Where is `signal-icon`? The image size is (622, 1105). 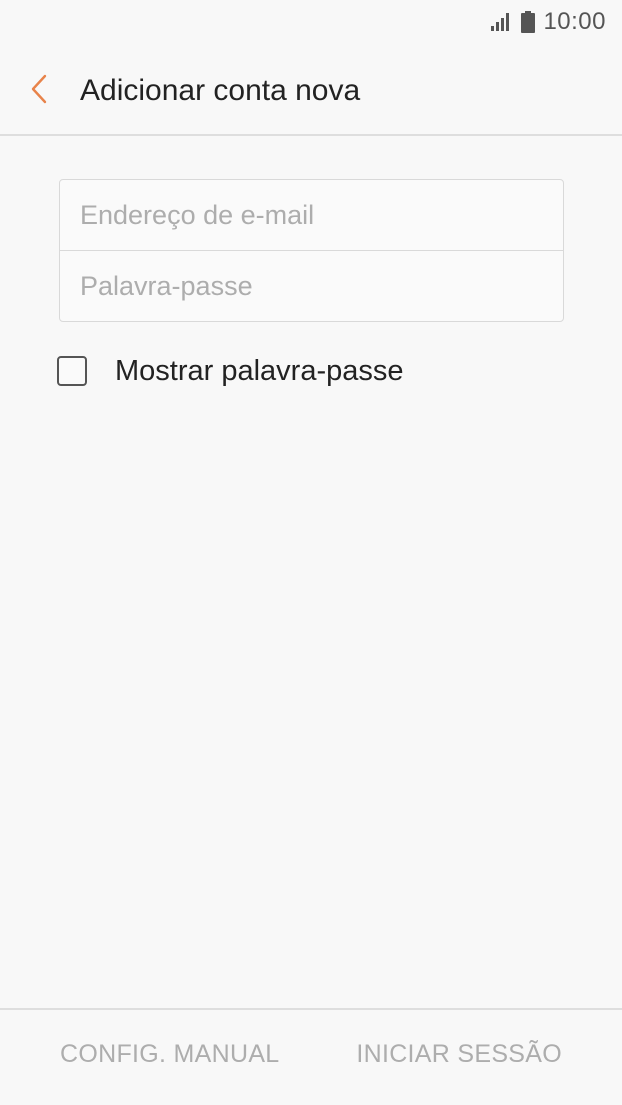
signal-icon is located at coordinates (502, 22).